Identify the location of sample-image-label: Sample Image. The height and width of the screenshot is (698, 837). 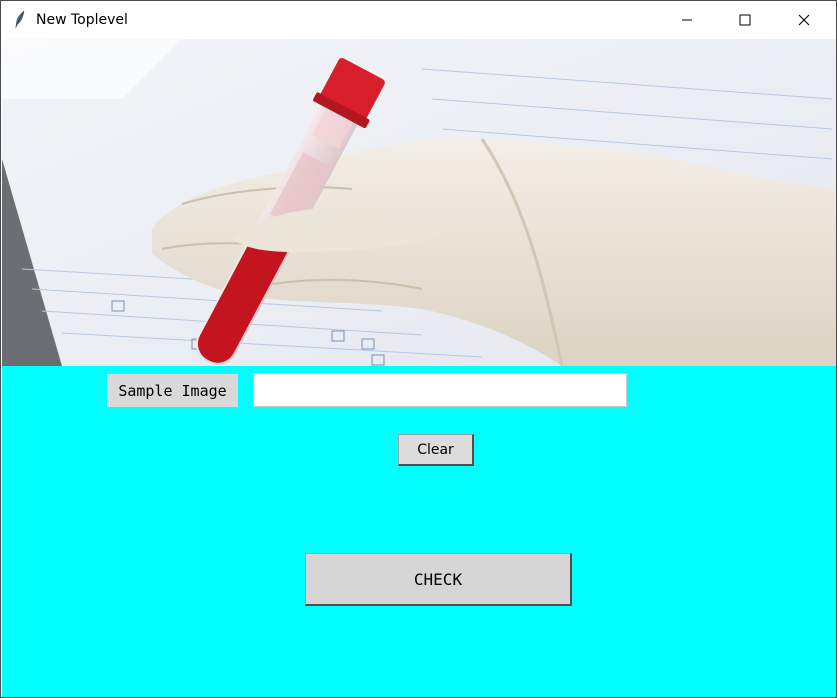
(172, 390).